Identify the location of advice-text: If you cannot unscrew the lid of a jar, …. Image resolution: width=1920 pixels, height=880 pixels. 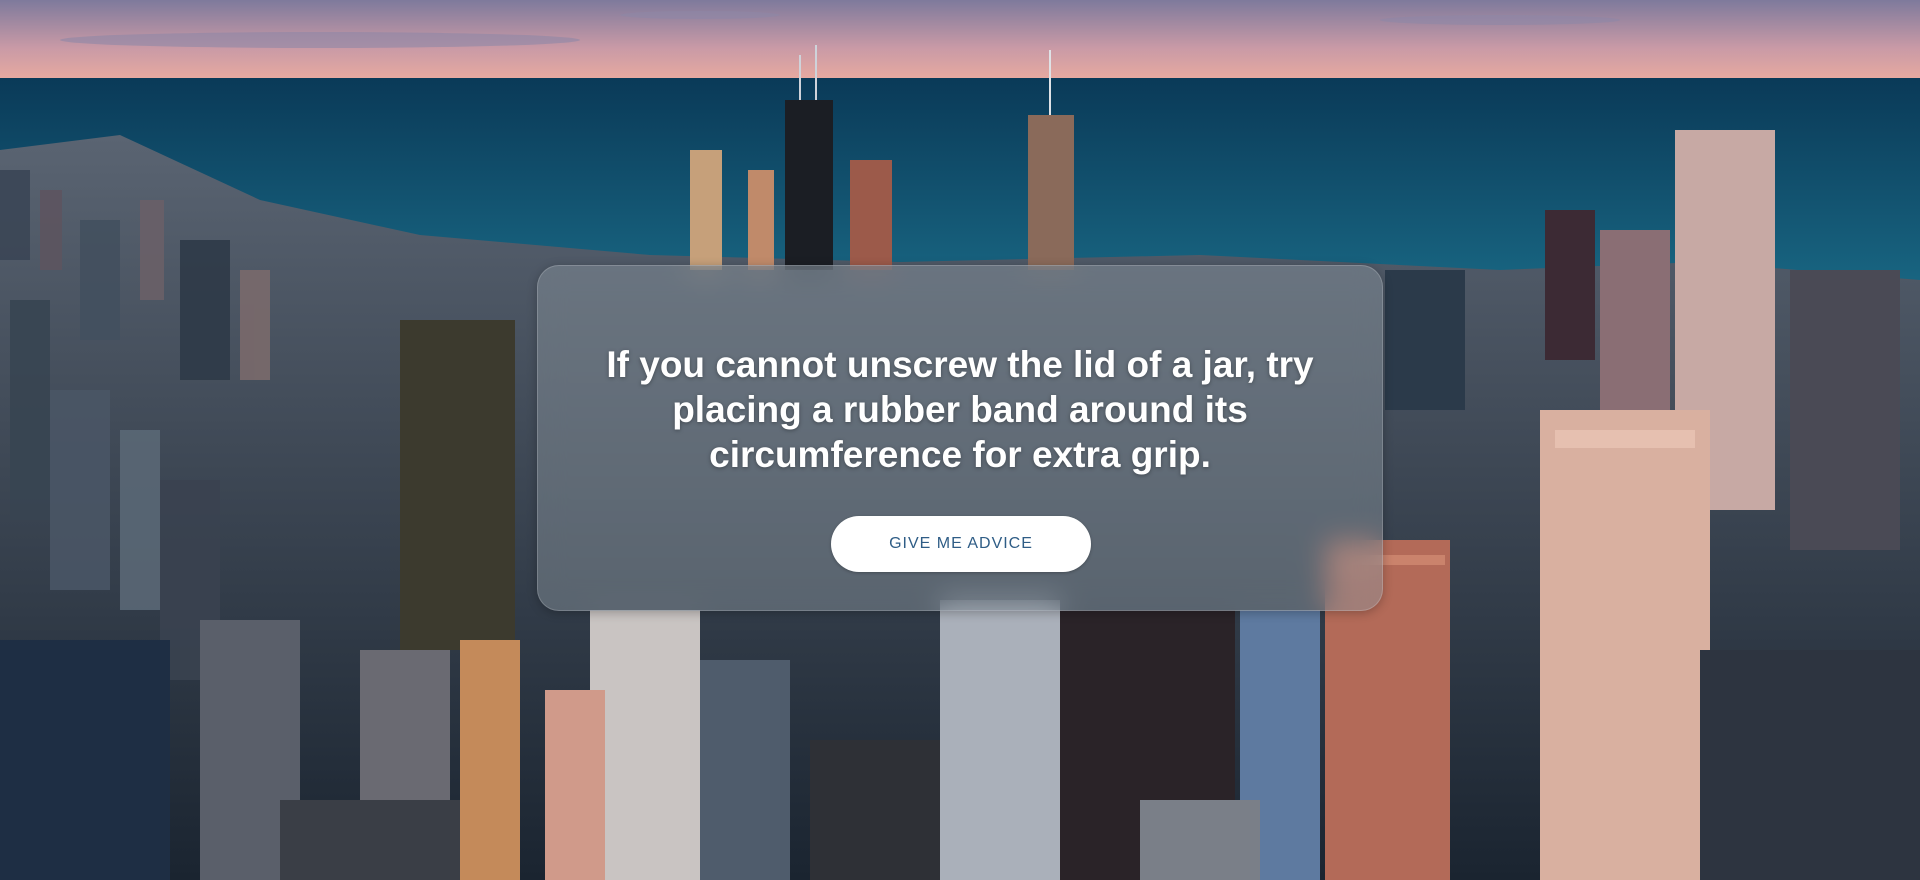
(960, 409).